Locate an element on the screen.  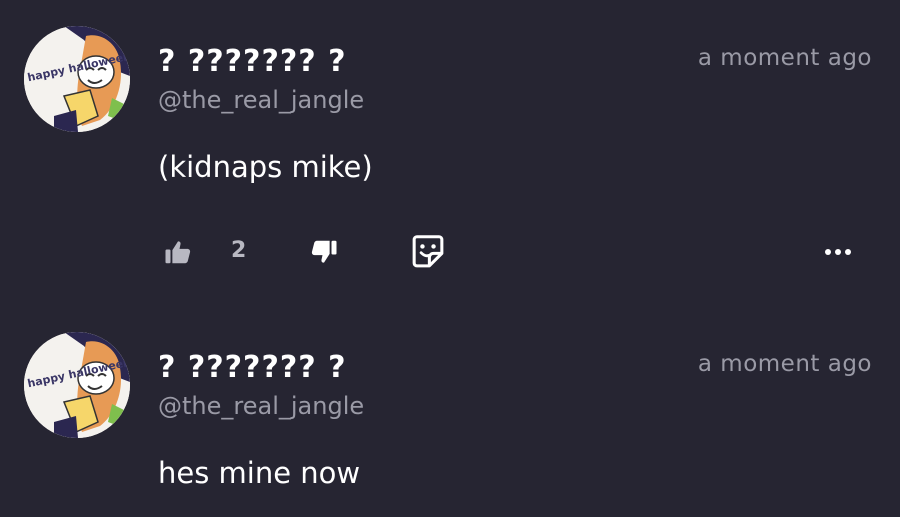
more-options-button is located at coordinates (838, 252).